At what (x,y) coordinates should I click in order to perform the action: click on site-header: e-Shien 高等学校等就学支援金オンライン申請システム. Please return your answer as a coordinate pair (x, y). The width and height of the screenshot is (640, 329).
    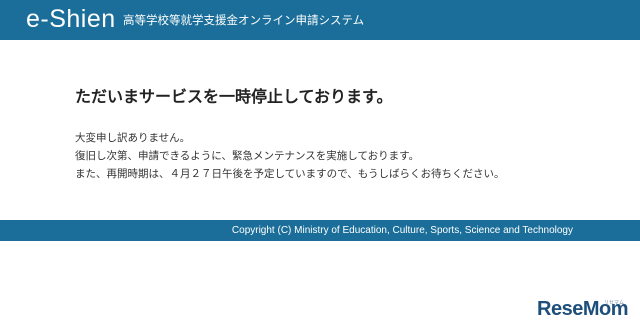
    Looking at the image, I should click on (320, 20).